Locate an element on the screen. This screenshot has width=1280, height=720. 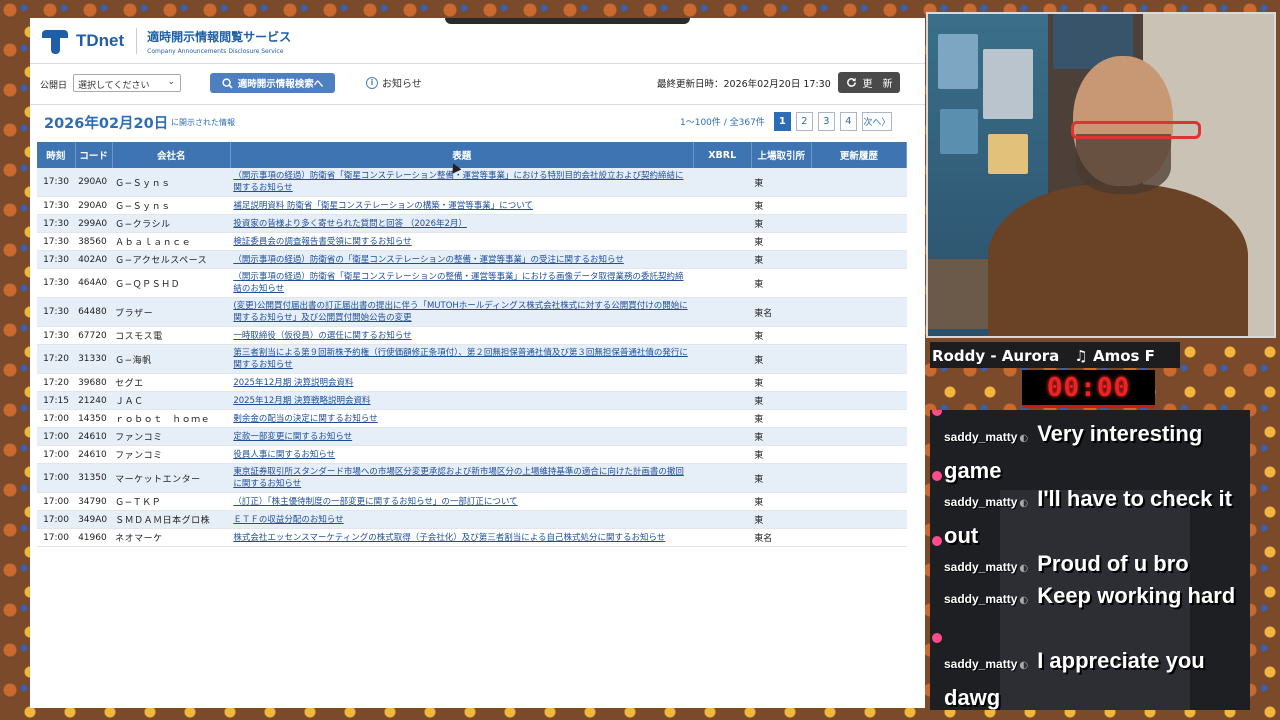
chat-bullet-icon is located at coordinates (937, 476).